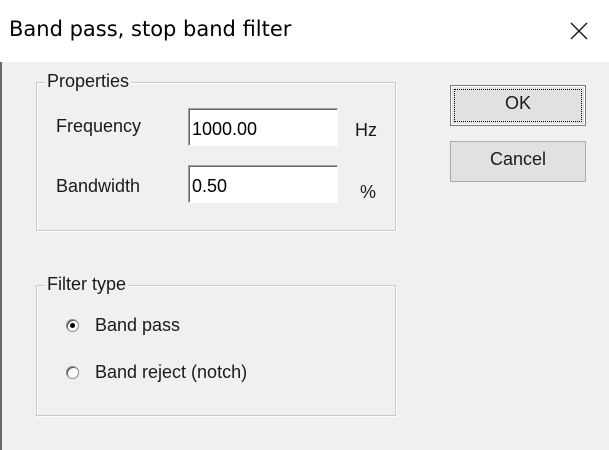 Image resolution: width=609 pixels, height=450 pixels. What do you see at coordinates (368, 192) in the screenshot?
I see `bandwidth-unit: %` at bounding box center [368, 192].